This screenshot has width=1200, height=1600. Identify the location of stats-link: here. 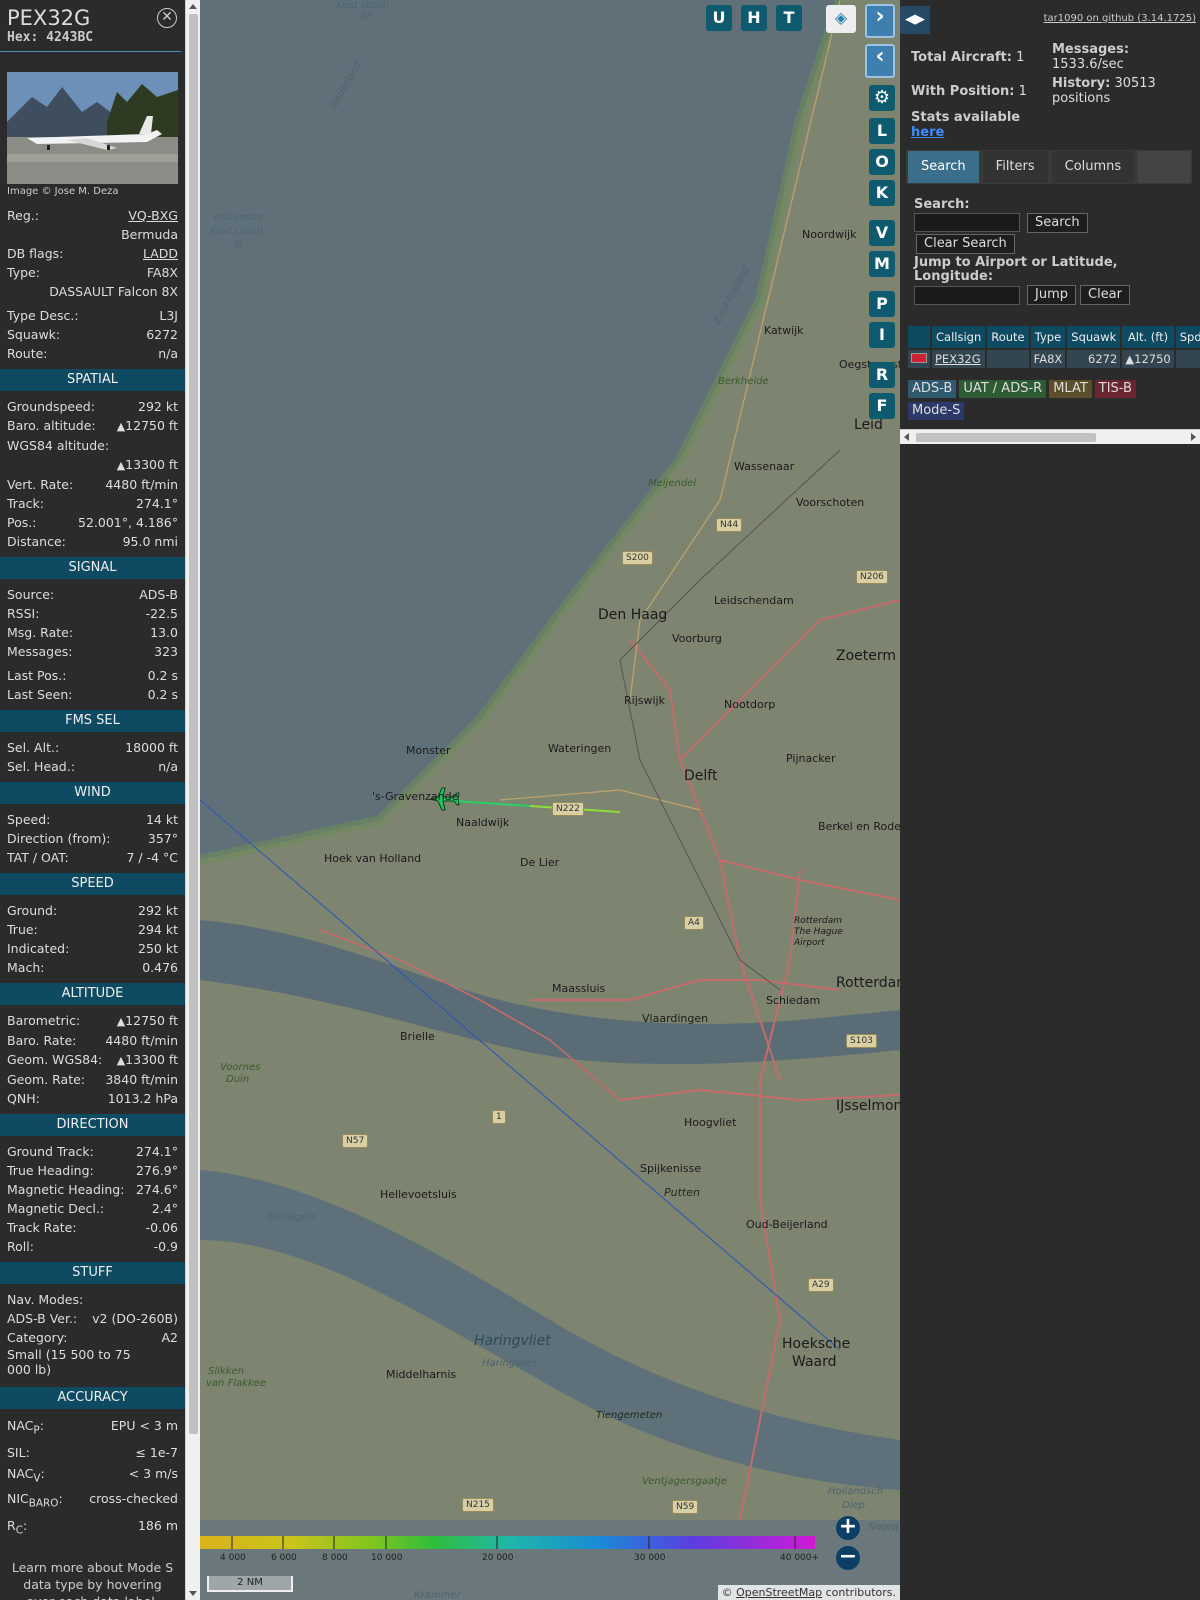
(927, 132).